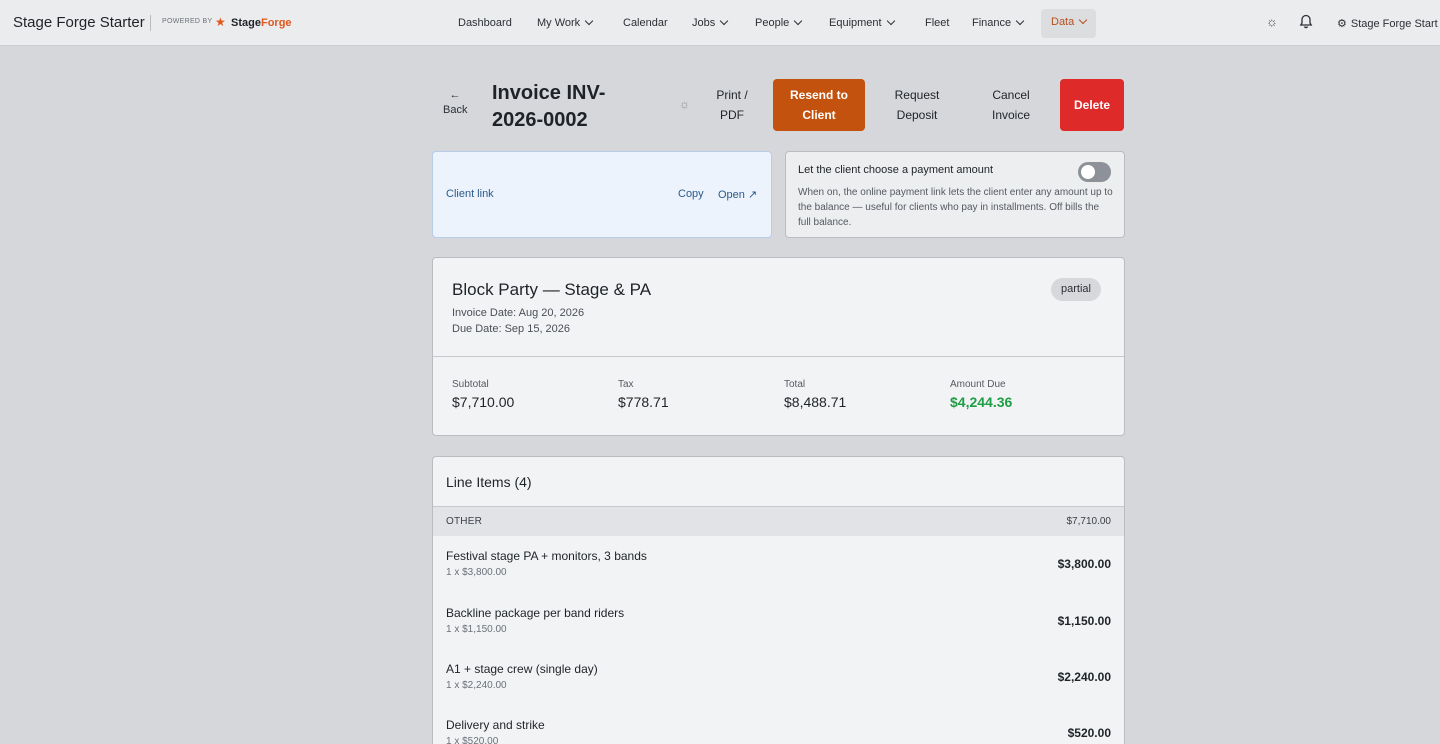  I want to click on print-pdf-button: Print / PDF, so click(732, 105).